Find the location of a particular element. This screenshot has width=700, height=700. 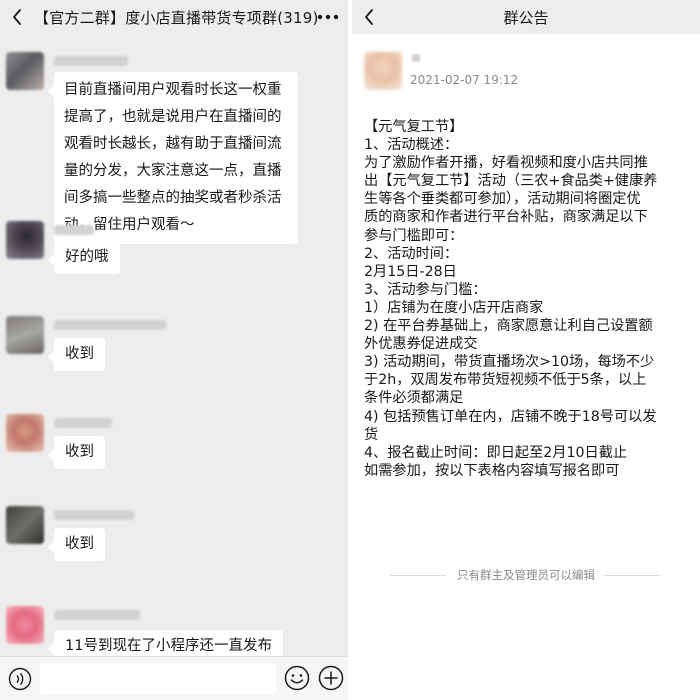

notice-line: 如需参加，按以下表格内容填写报名即可 is located at coordinates (492, 470).